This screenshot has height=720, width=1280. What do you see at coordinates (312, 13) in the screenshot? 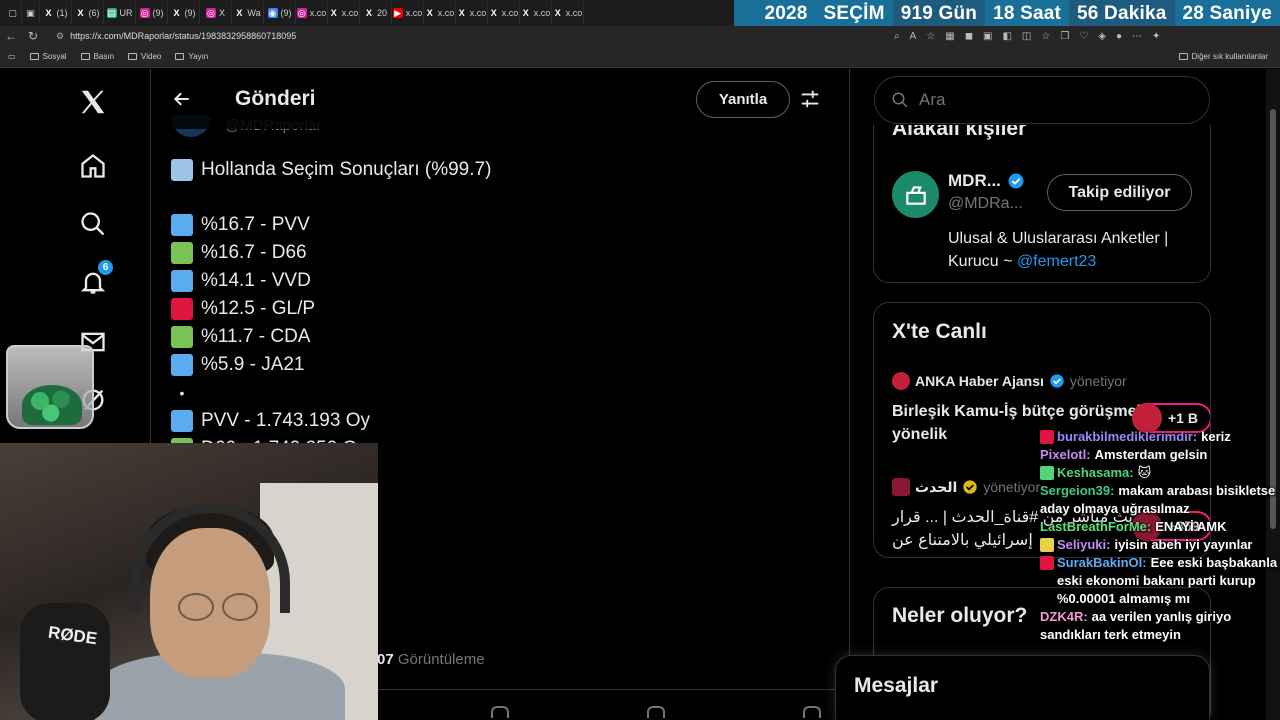
I see `browser-tab: ◎ x.co` at bounding box center [312, 13].